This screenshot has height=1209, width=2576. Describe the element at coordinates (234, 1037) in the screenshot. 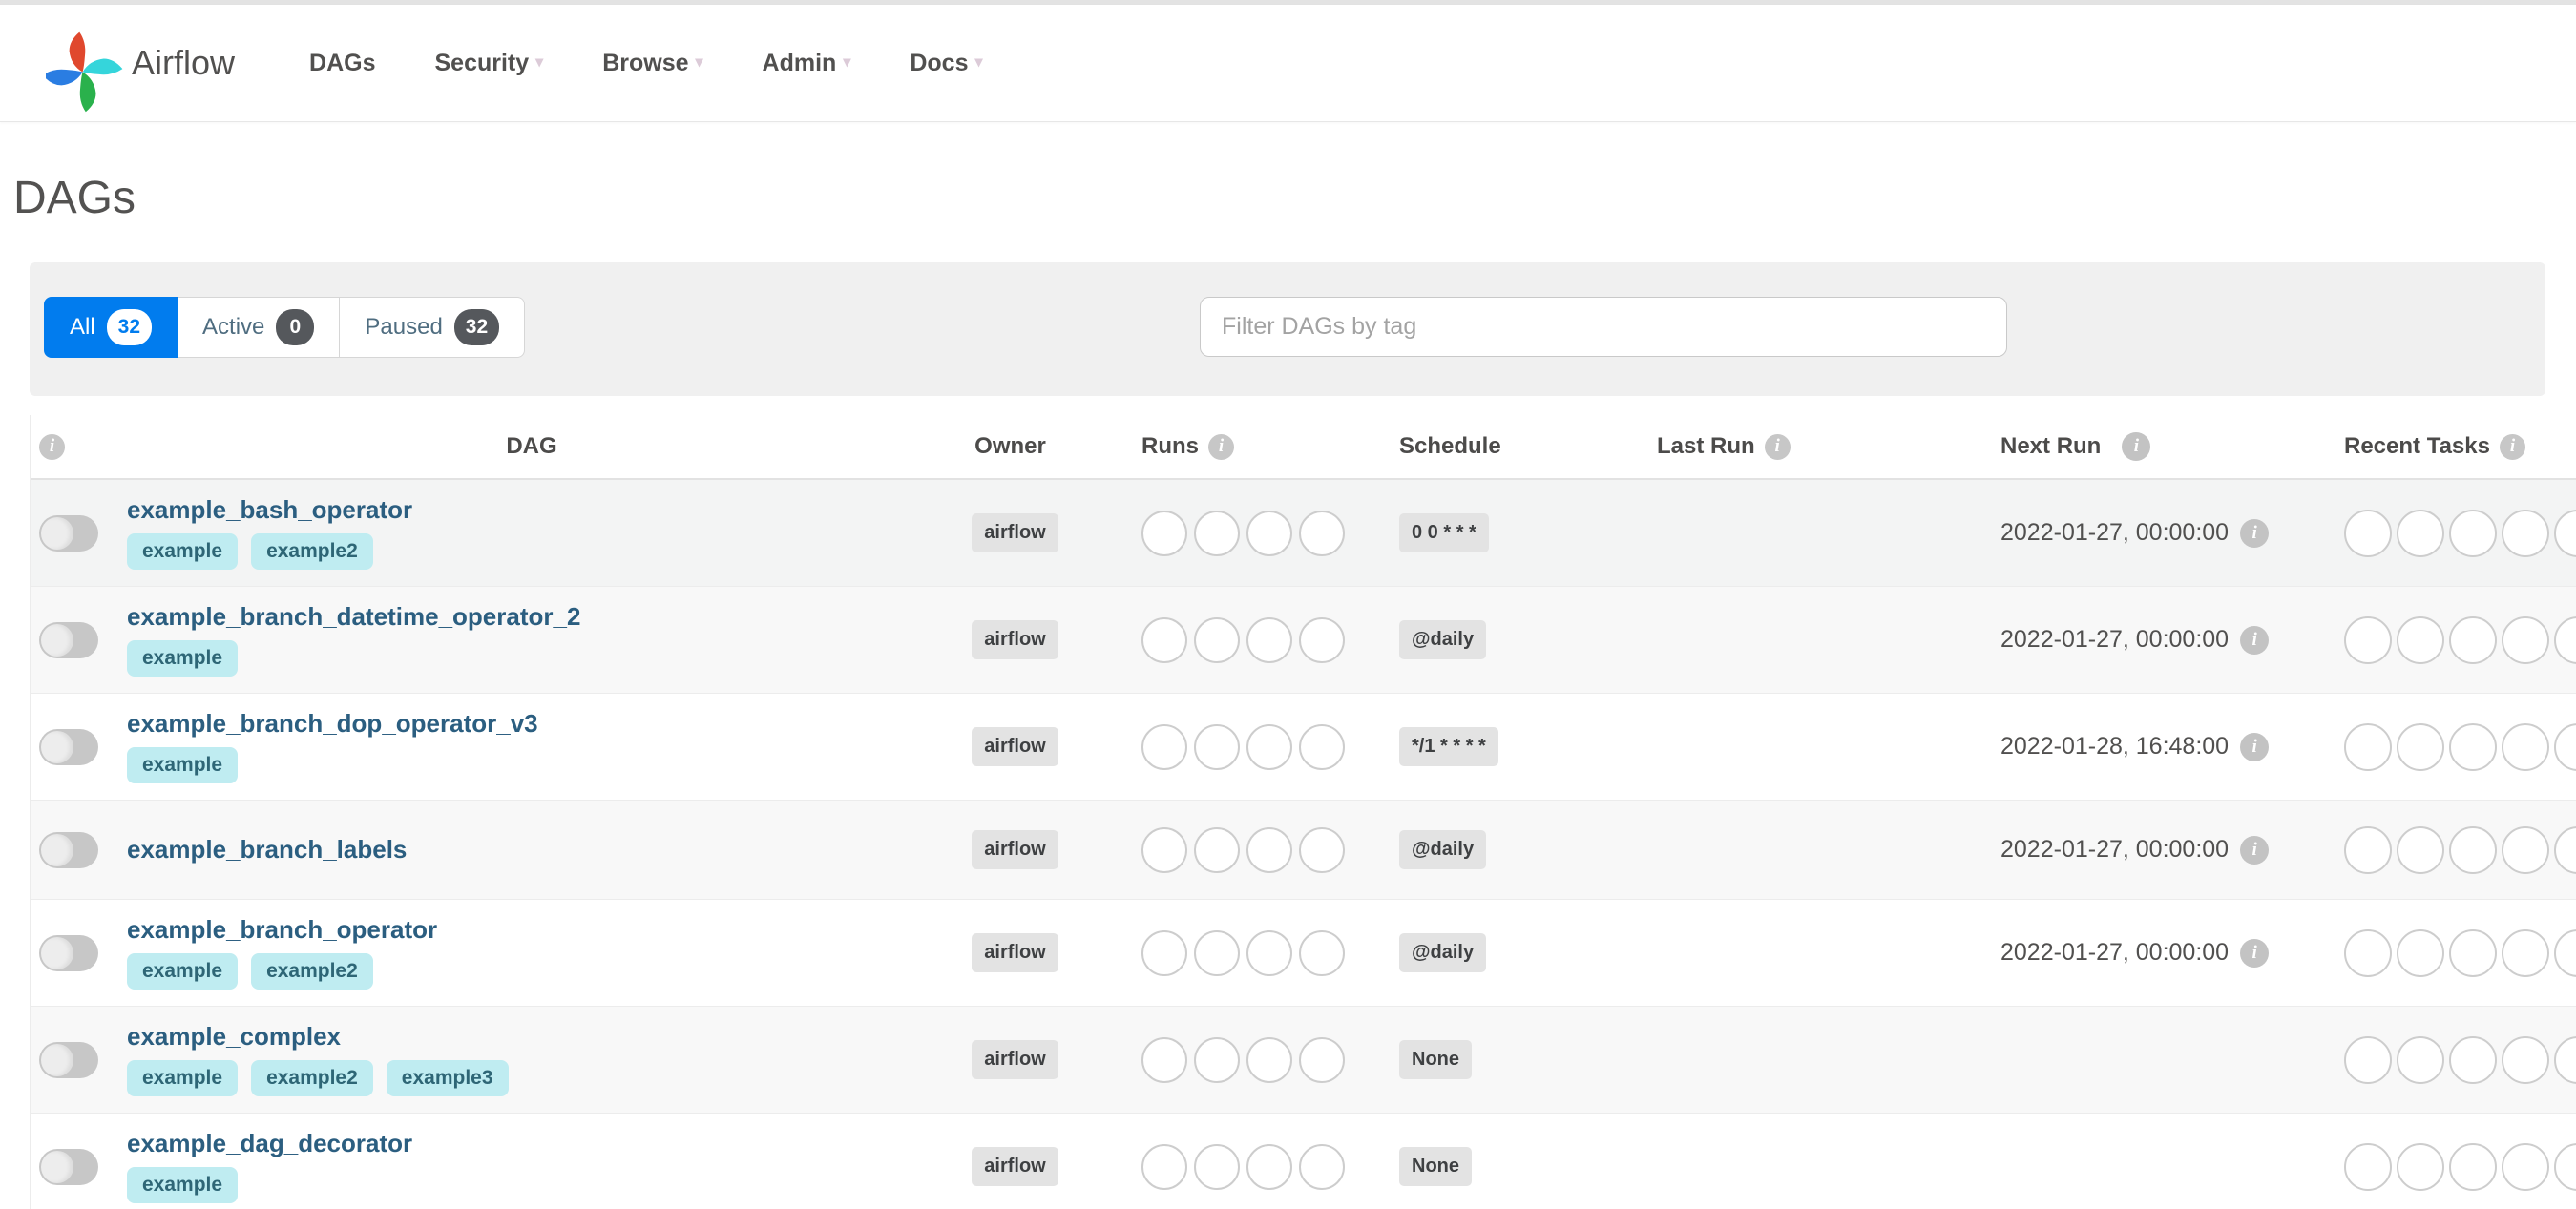

I see `dag-link: example_complex` at that location.